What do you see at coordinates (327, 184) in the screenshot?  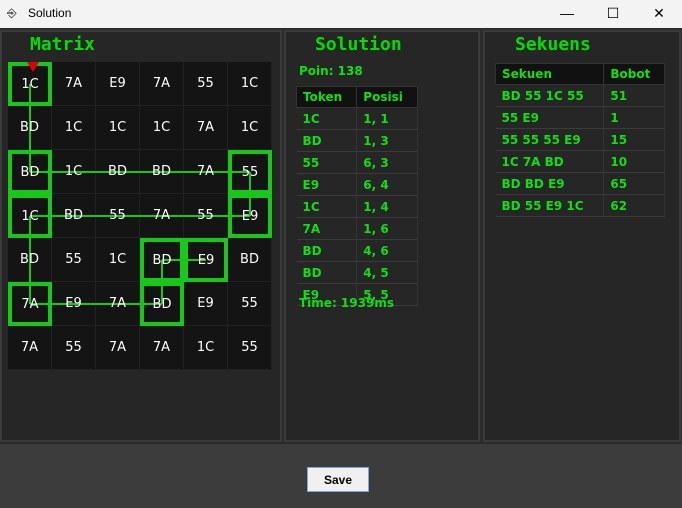 I see `table-cell: E9` at bounding box center [327, 184].